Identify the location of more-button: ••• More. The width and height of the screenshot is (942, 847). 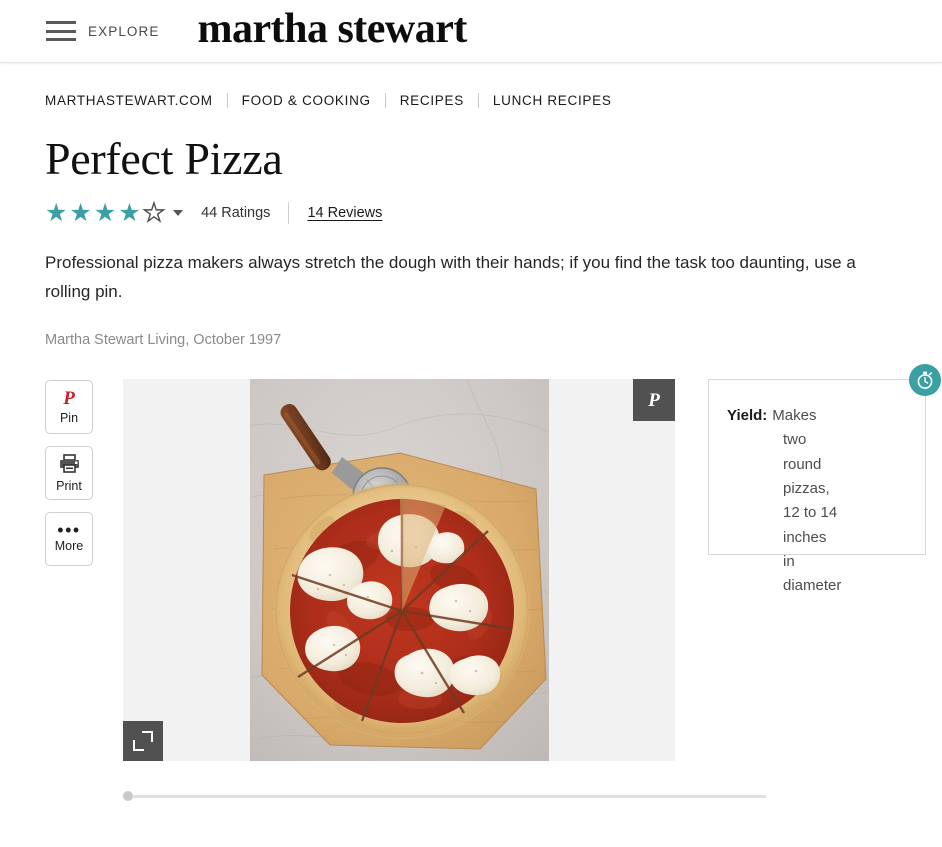
(69, 539).